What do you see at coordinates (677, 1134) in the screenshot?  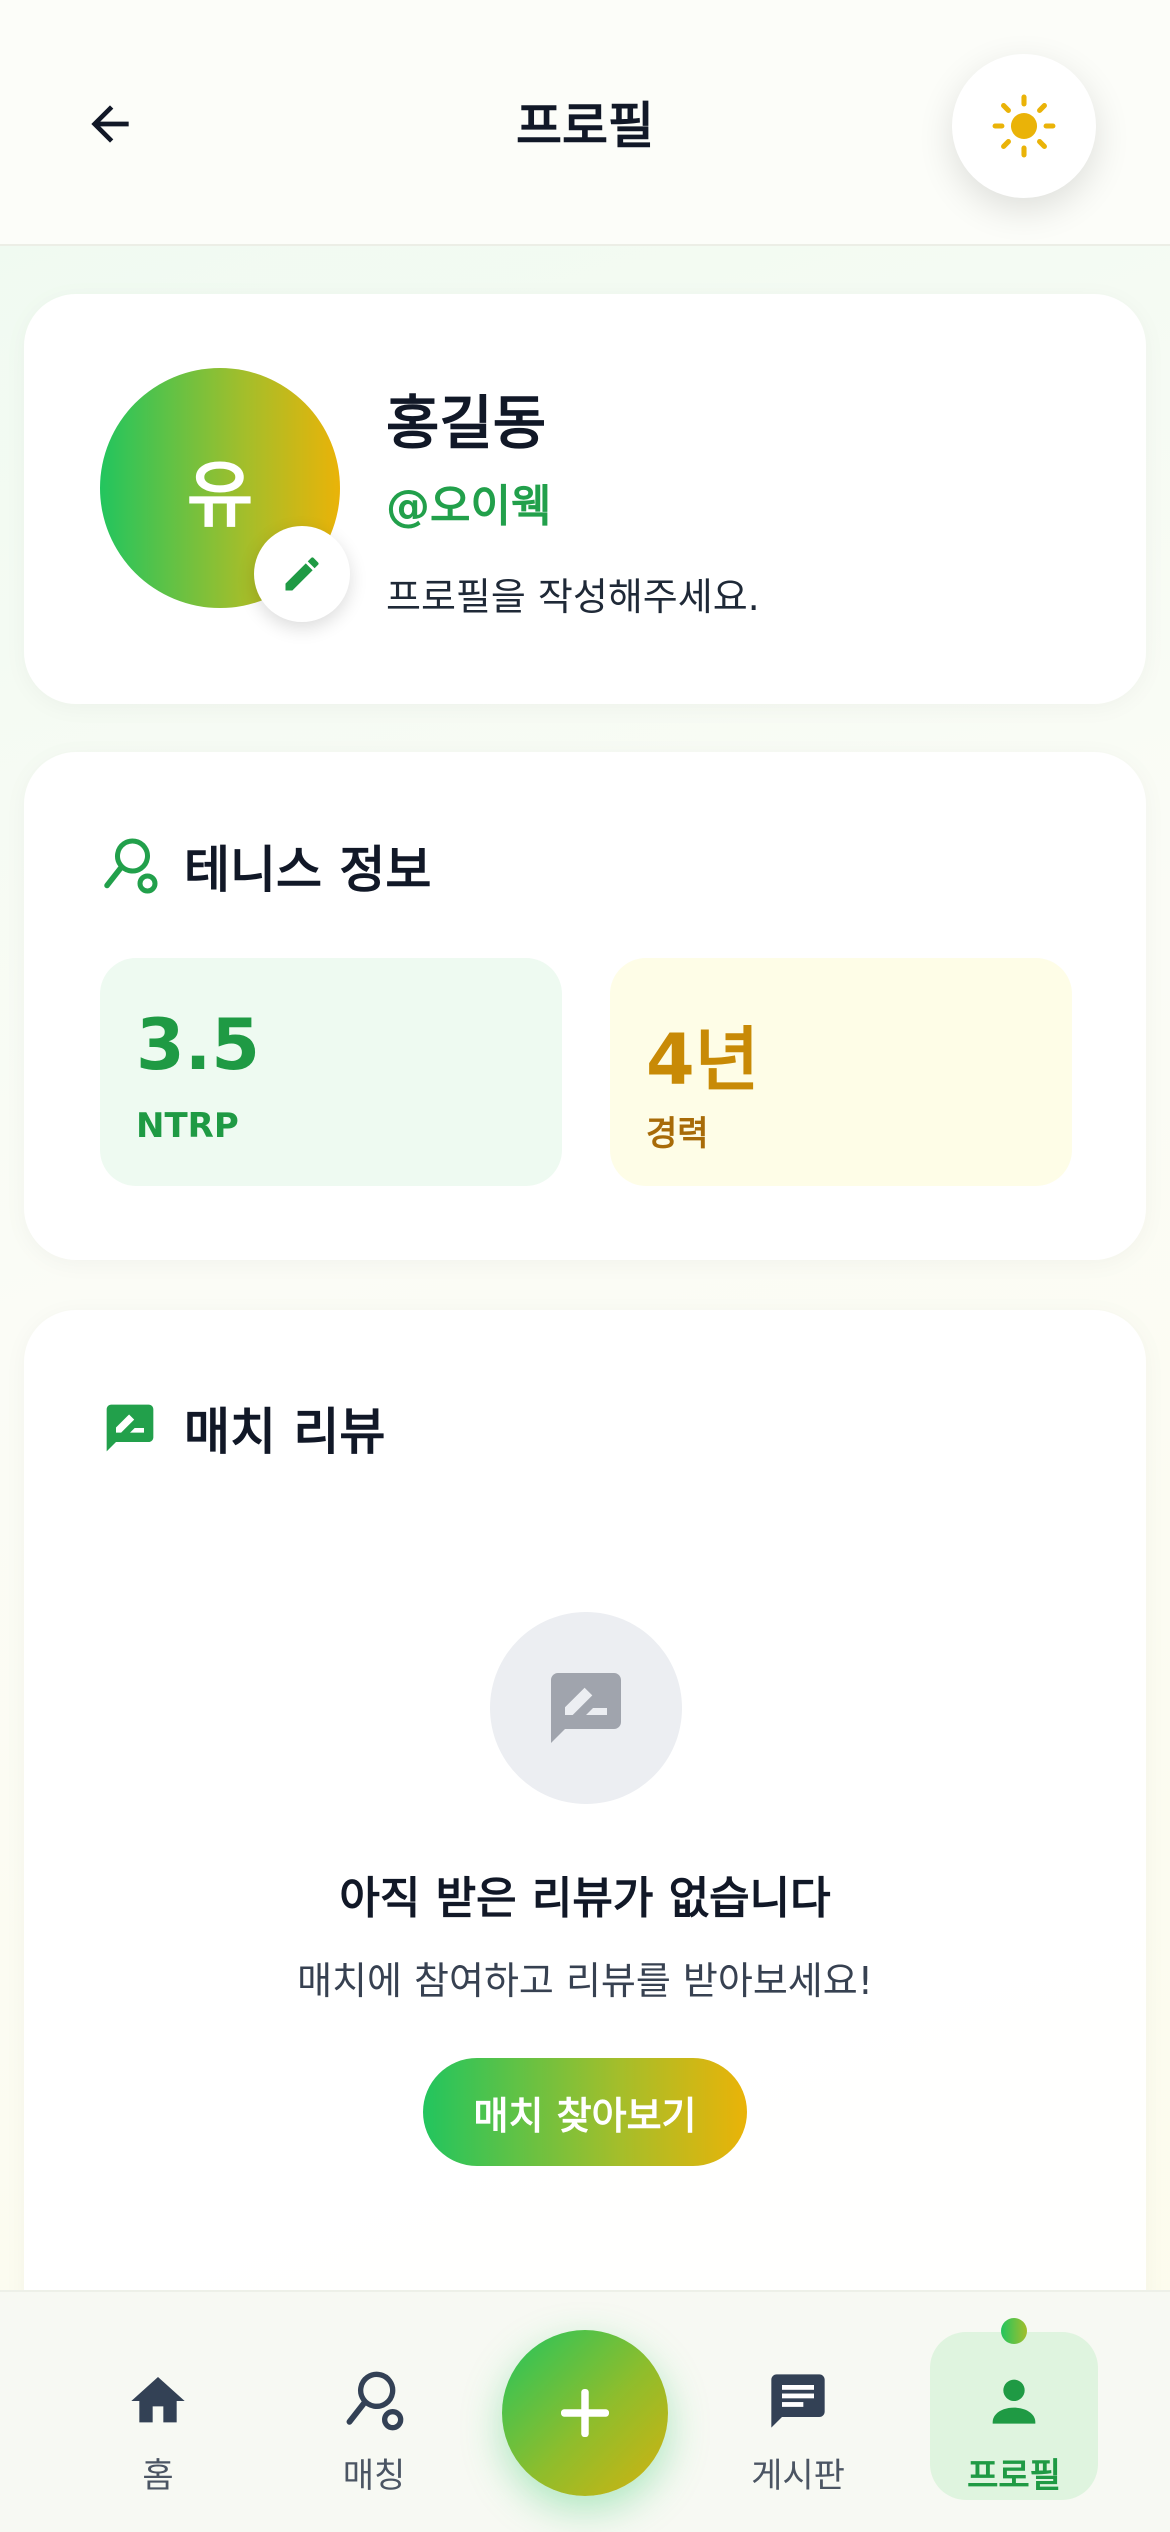 I see `career-label: 경력` at bounding box center [677, 1134].